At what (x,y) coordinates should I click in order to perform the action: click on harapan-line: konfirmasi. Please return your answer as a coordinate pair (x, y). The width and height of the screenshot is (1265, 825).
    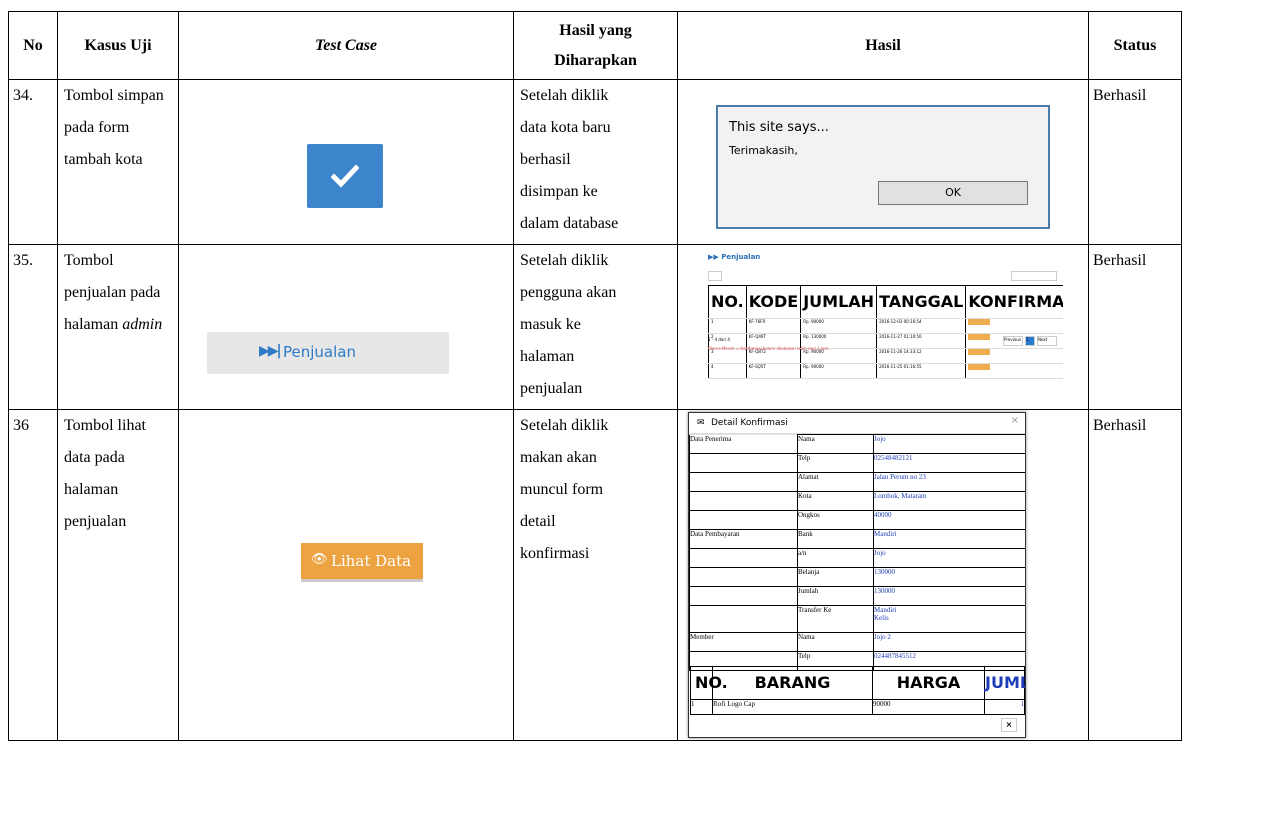
    Looking at the image, I should click on (555, 553).